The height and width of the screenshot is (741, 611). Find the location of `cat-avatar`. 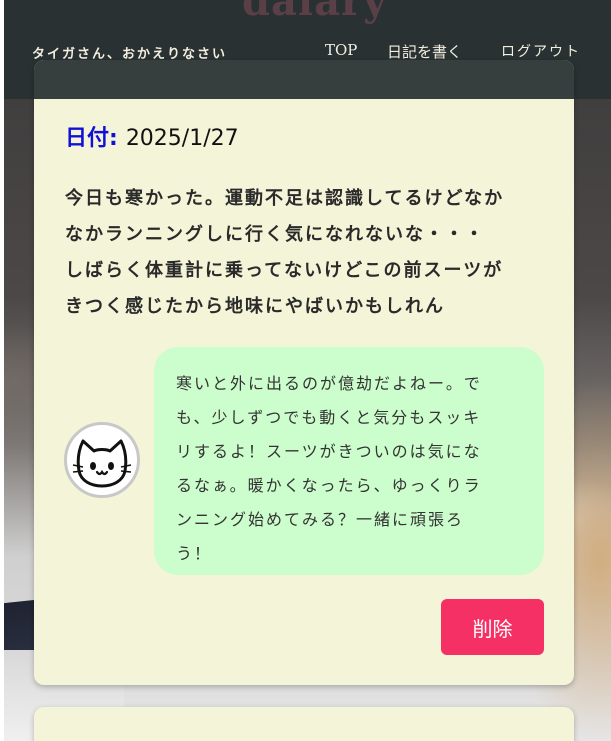

cat-avatar is located at coordinates (102, 460).